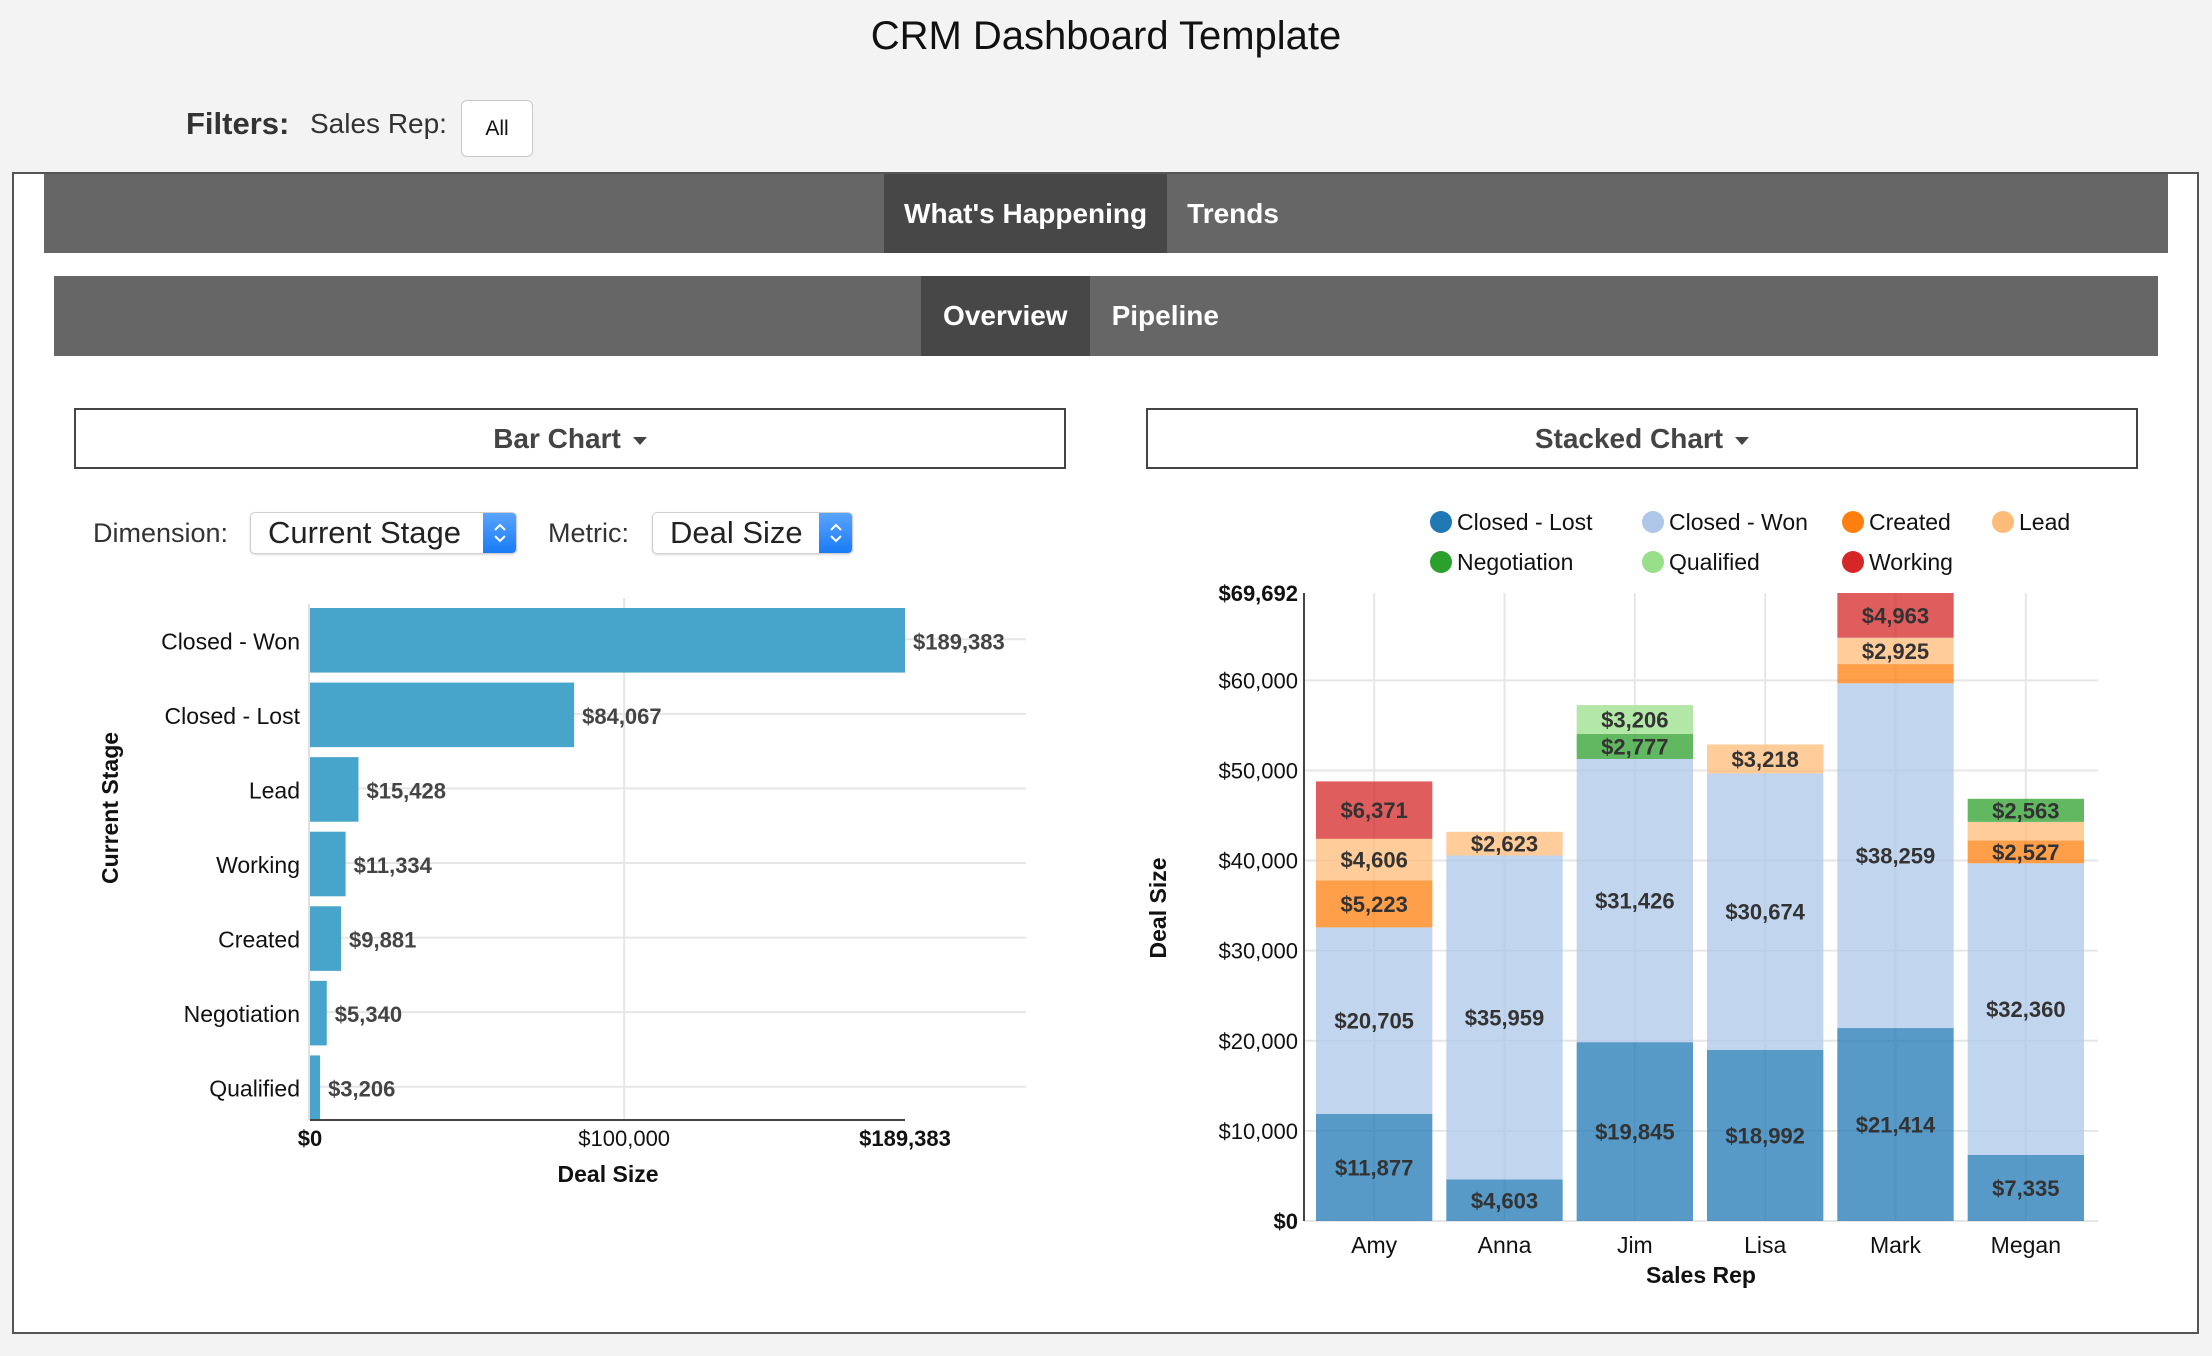  Describe the element at coordinates (2026, 1245) in the screenshot. I see `x-tick-label: Megan` at that location.